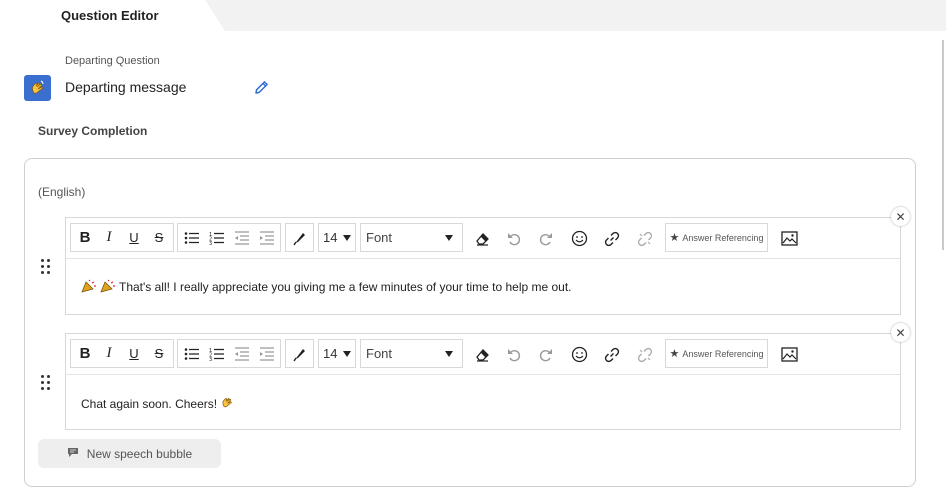 The width and height of the screenshot is (946, 498). What do you see at coordinates (473, 15) in the screenshot?
I see `tab-bar: Question Editor` at bounding box center [473, 15].